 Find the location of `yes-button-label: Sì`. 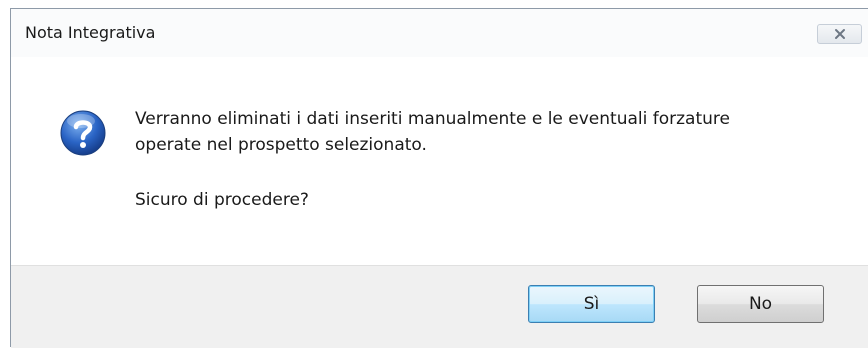

yes-button-label: Sì is located at coordinates (591, 304).